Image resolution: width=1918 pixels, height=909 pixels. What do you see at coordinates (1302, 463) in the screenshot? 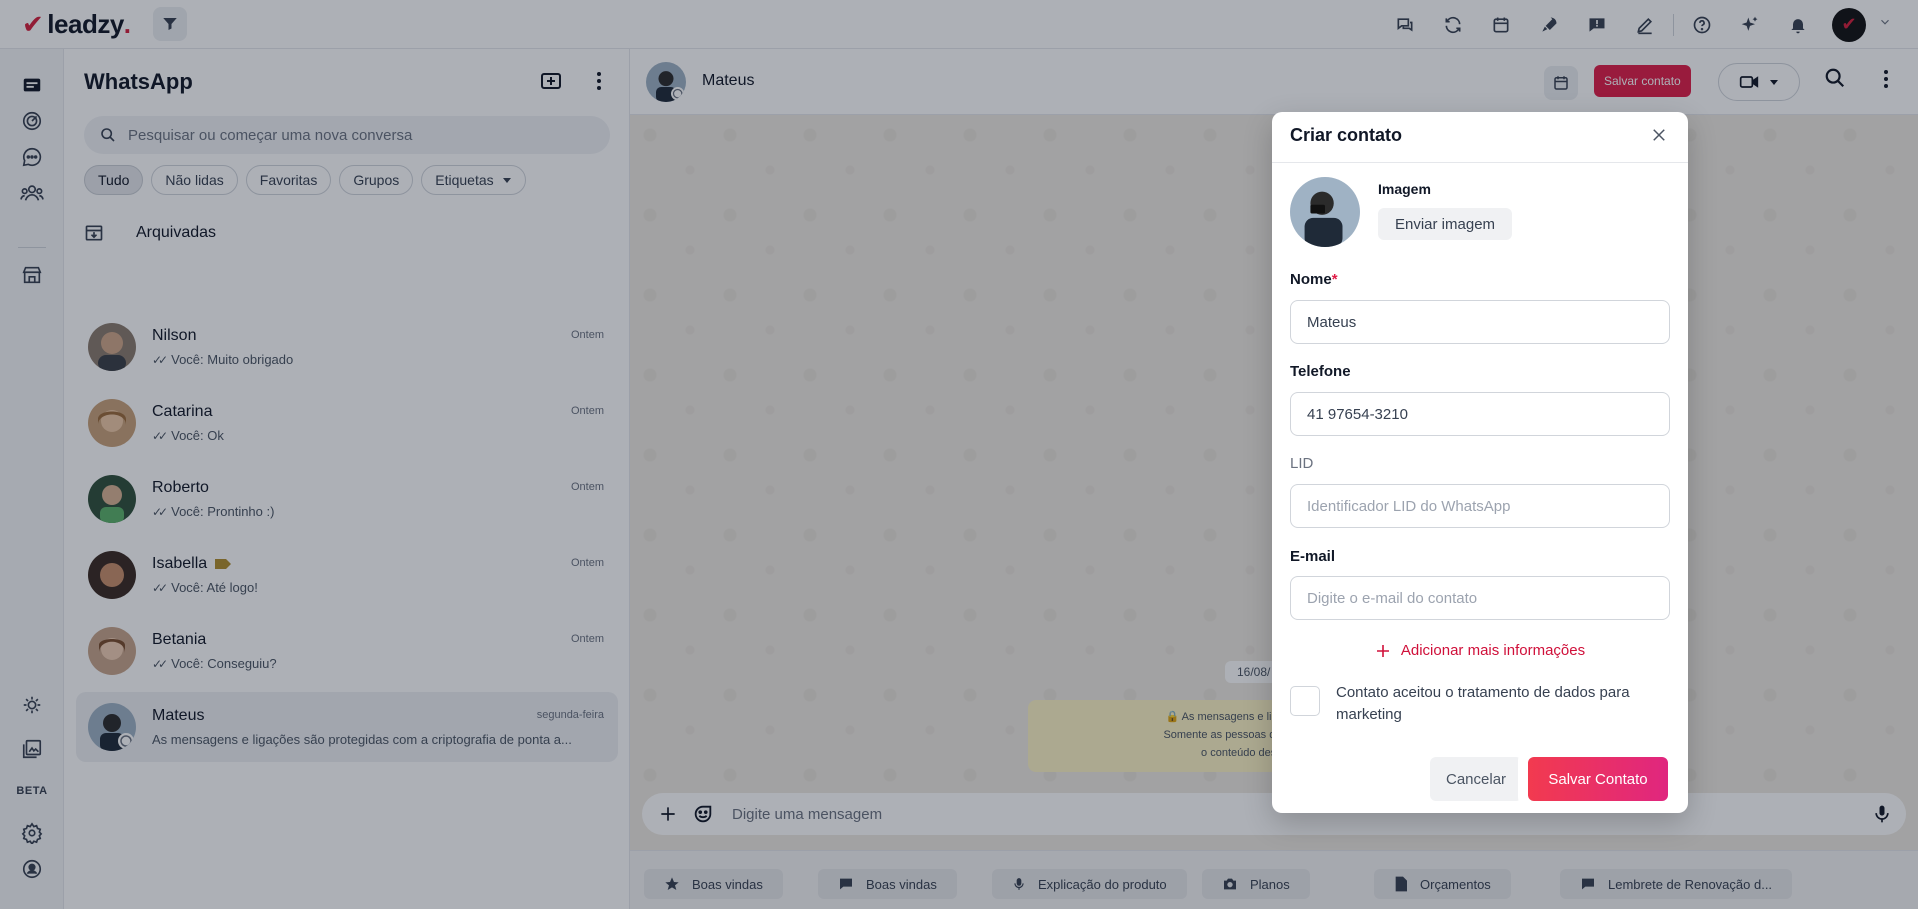
I see `lid-label: LID` at bounding box center [1302, 463].